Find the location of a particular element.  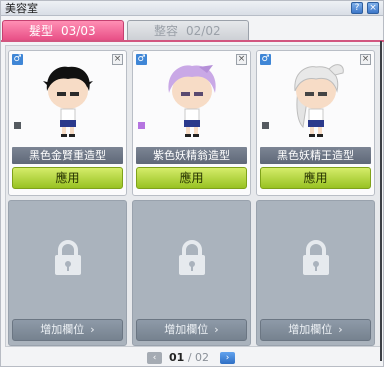

hairstyle-card-3: ♂ × 黑色妖精王造型 應用 is located at coordinates (315, 123).